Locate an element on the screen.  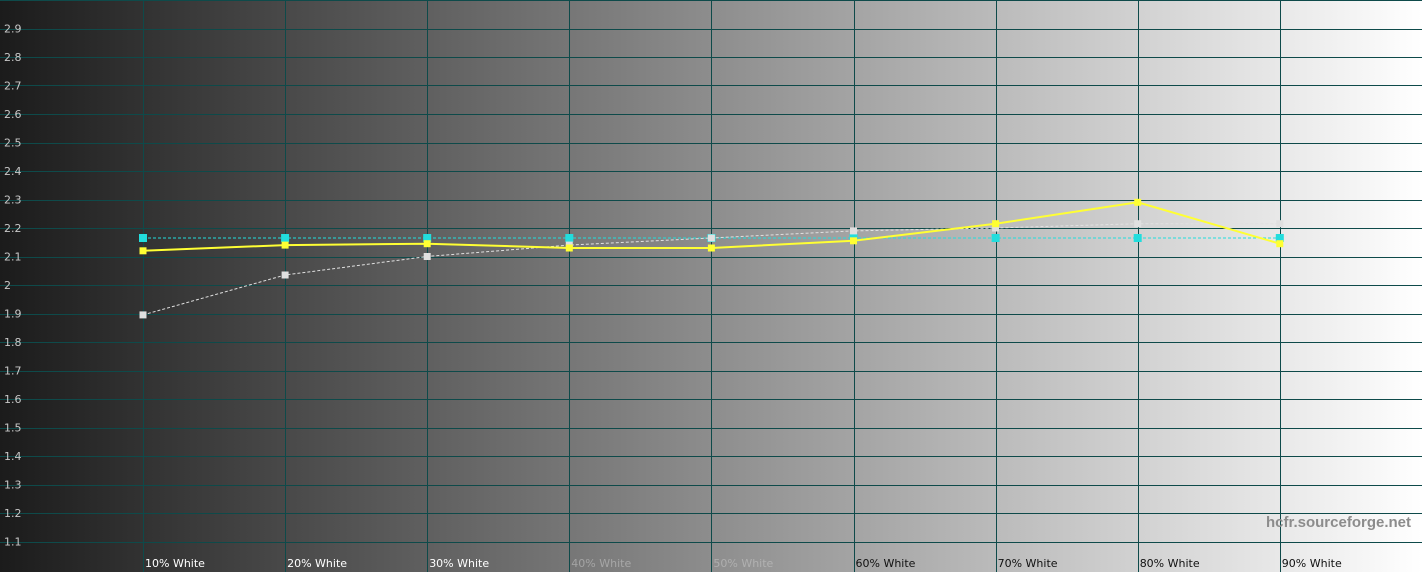
watermark: hcfr.sourceforge.net is located at coordinates (1338, 522).